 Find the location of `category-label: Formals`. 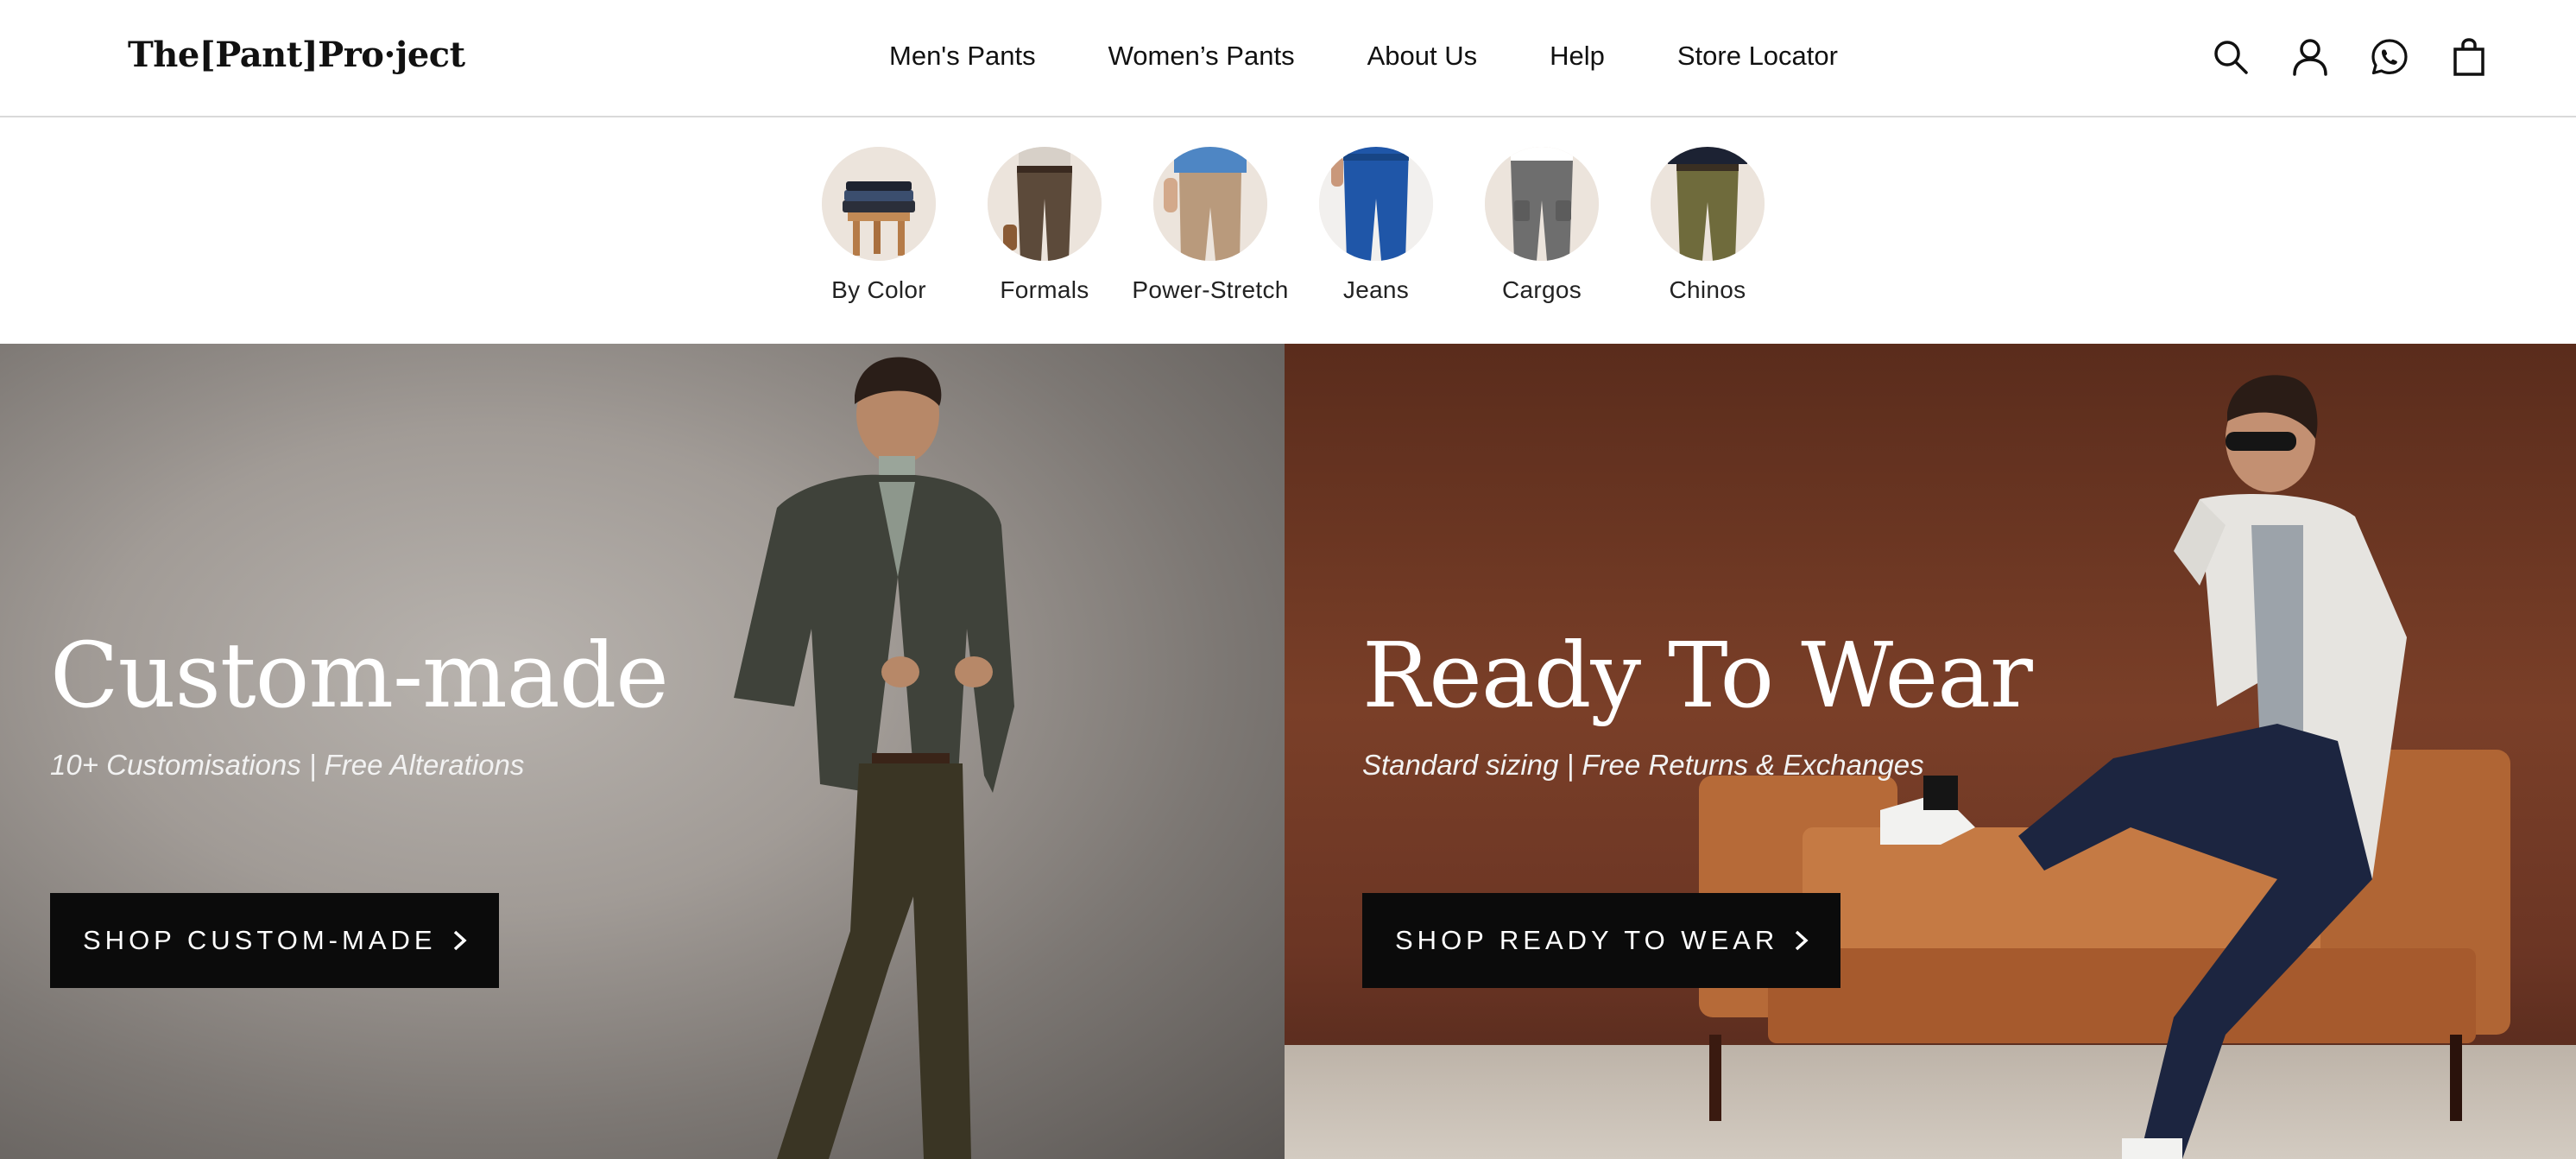

category-label: Formals is located at coordinates (1044, 289).